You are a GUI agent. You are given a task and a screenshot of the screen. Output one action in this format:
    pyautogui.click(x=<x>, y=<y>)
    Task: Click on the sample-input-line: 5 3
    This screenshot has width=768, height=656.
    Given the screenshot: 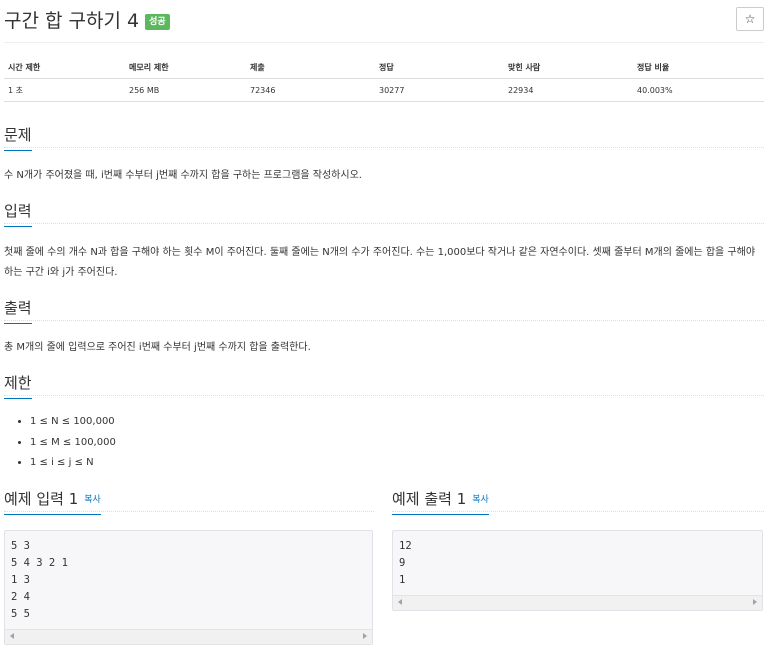 What is the action you would take?
    pyautogui.click(x=20, y=546)
    